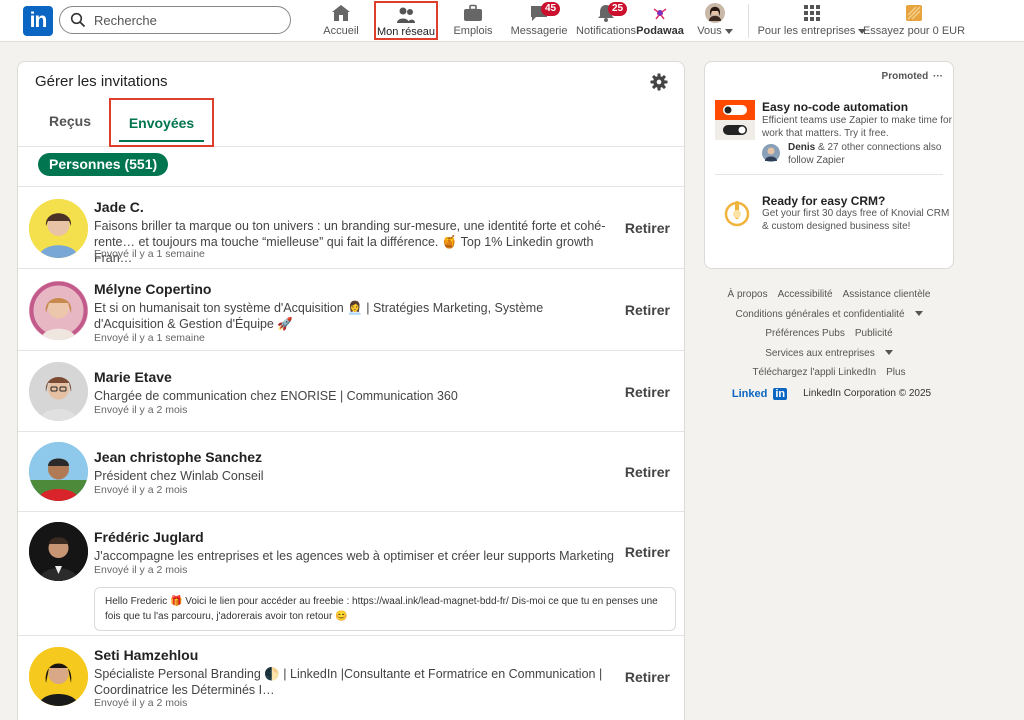 The image size is (1024, 720). What do you see at coordinates (103, 164) in the screenshot?
I see `filter-people-pill: Personnes (551)` at bounding box center [103, 164].